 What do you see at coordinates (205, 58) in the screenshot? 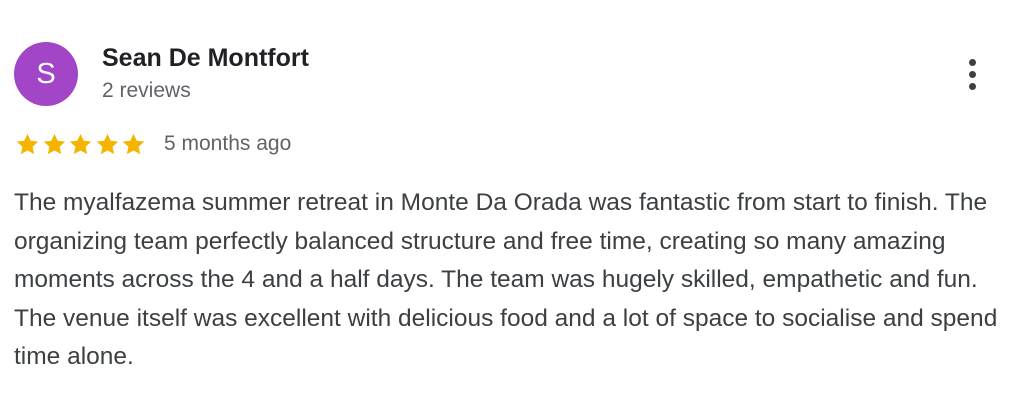
I see `reviewer-name: Sean De Montfort` at bounding box center [205, 58].